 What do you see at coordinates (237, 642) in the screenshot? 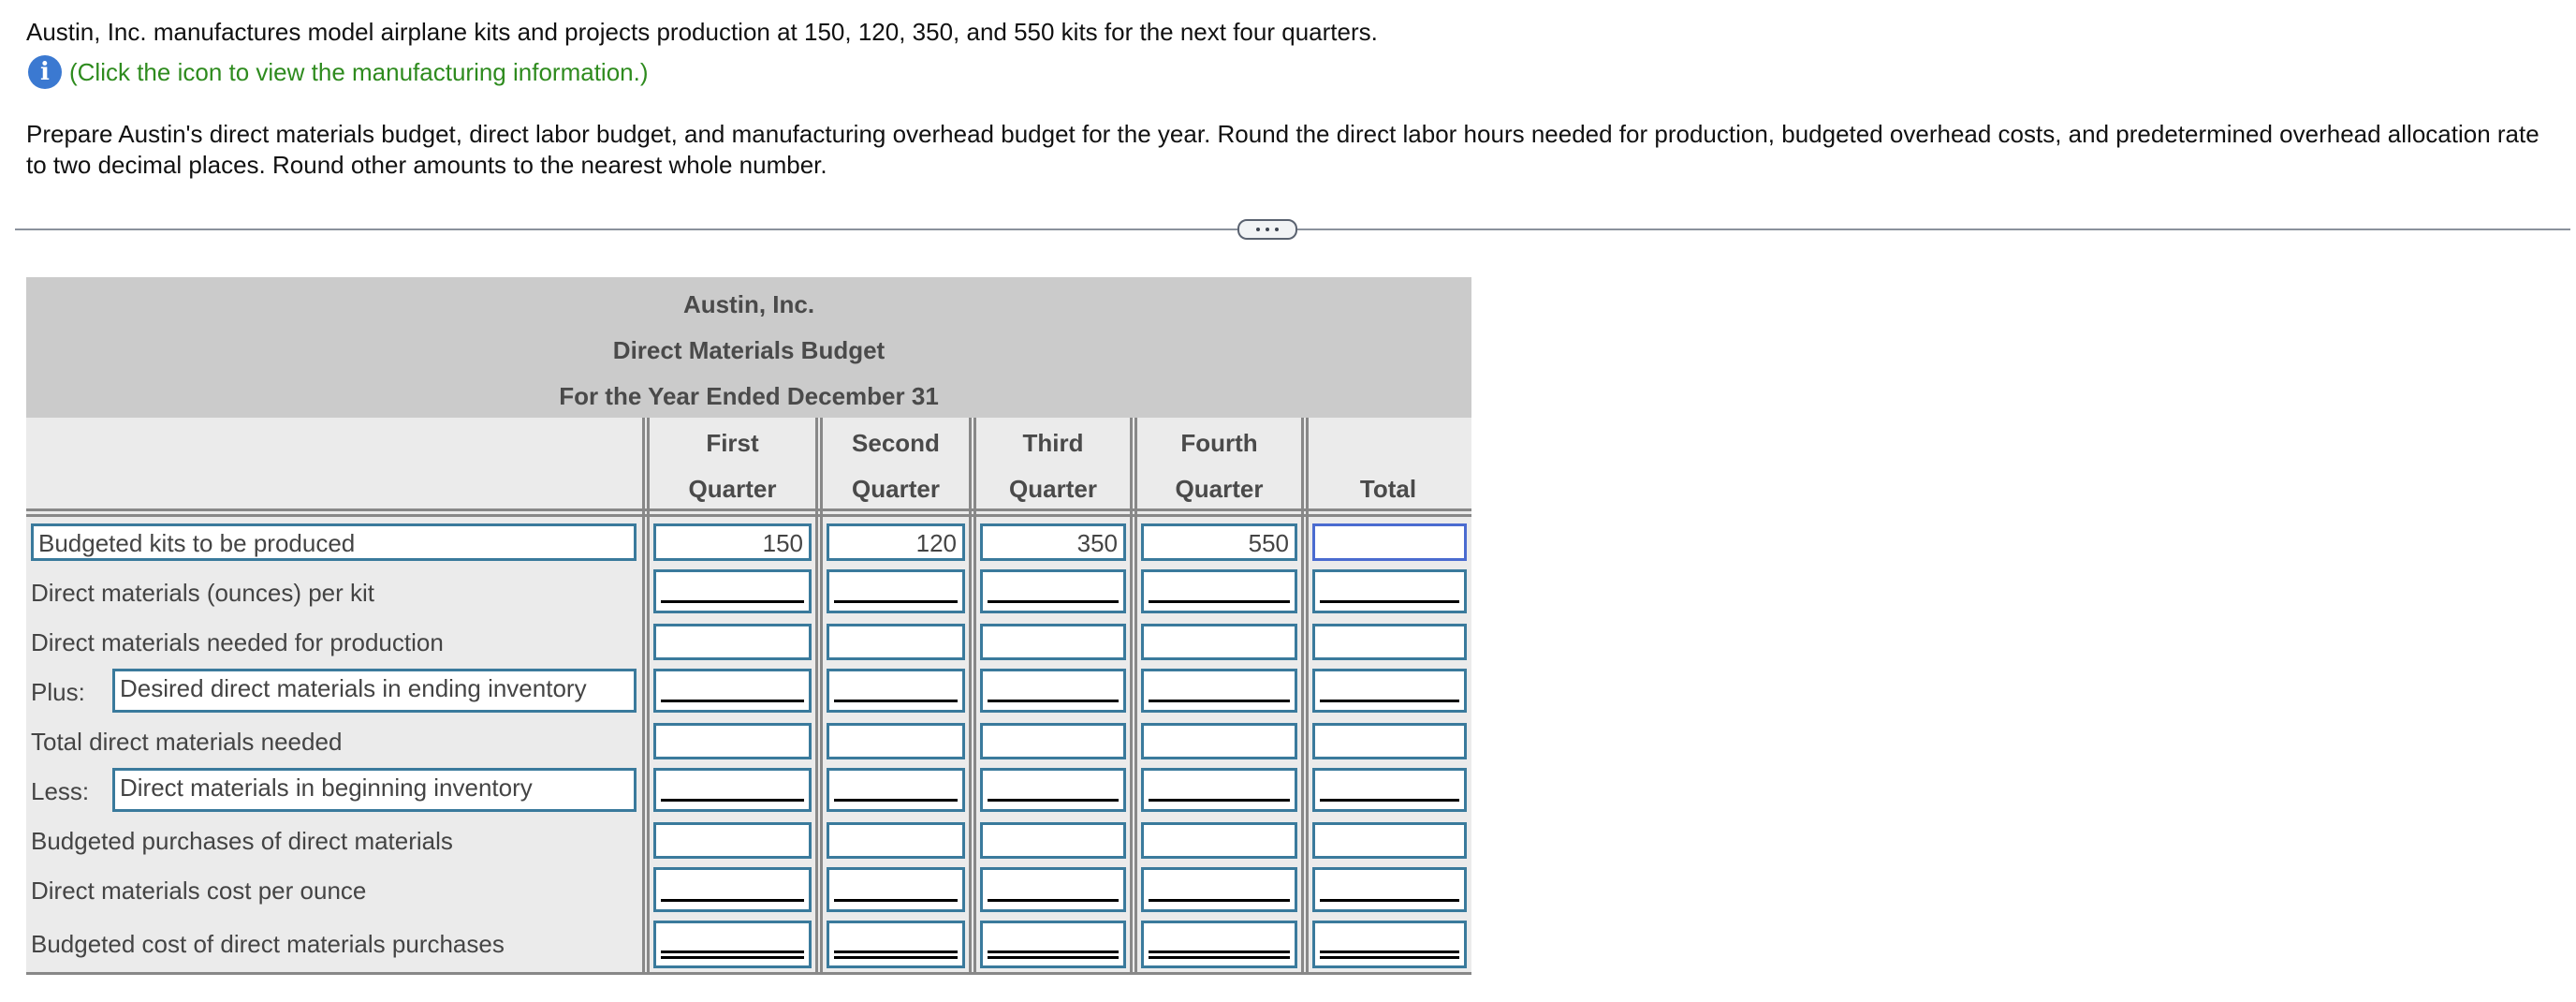
I see `row-label: Direct materials needed for production` at bounding box center [237, 642].